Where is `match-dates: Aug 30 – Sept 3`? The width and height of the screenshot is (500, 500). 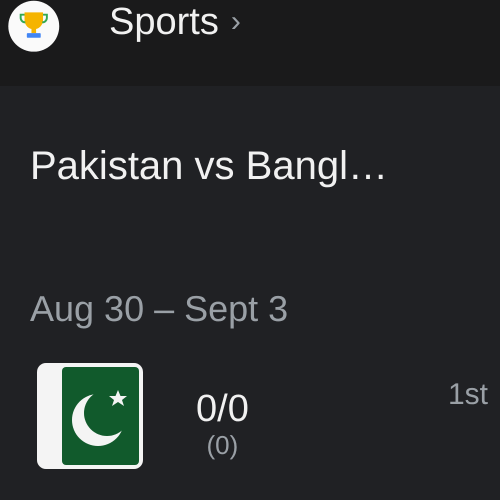 match-dates: Aug 30 – Sept 3 is located at coordinates (160, 309).